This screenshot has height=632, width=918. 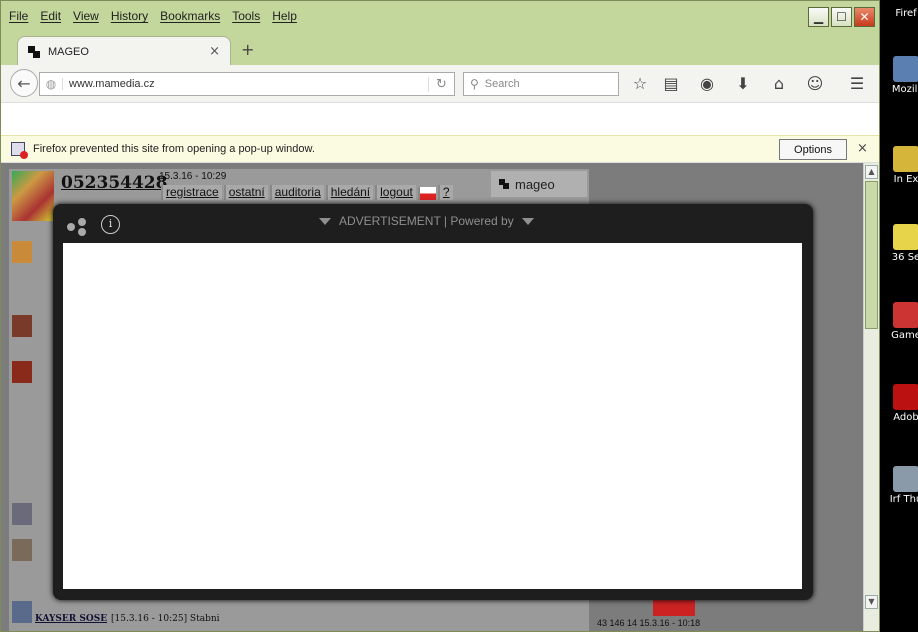 What do you see at coordinates (535, 184) in the screenshot?
I see `mageo-brand-text: mageo` at bounding box center [535, 184].